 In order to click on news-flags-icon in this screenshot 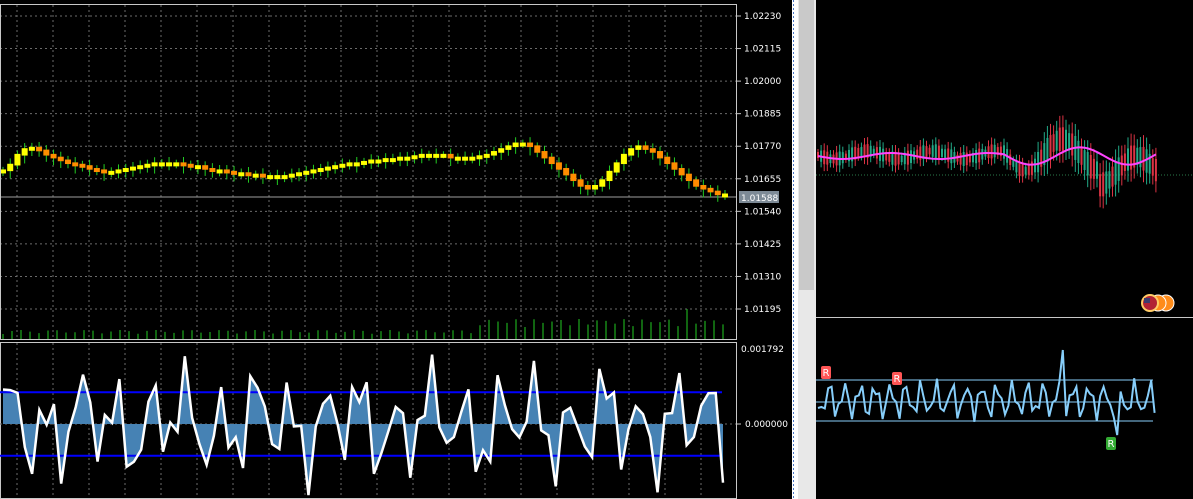, I will do `click(1158, 303)`.